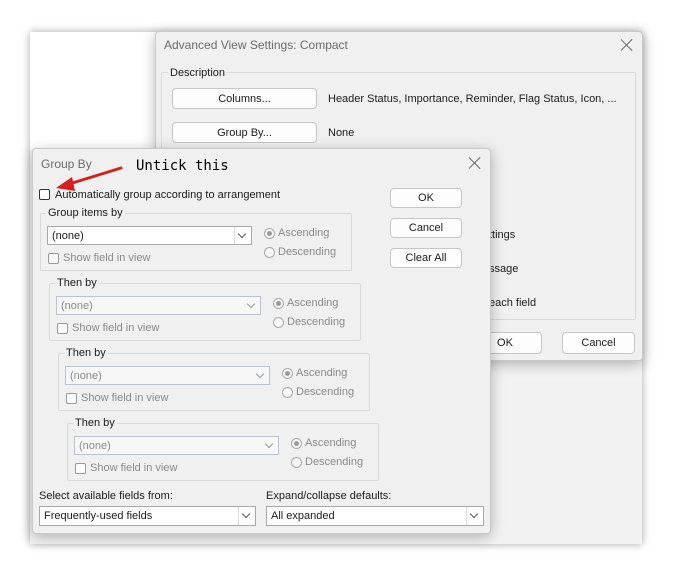 The image size is (675, 576). I want to click on annotation-text: Untick this, so click(182, 166).